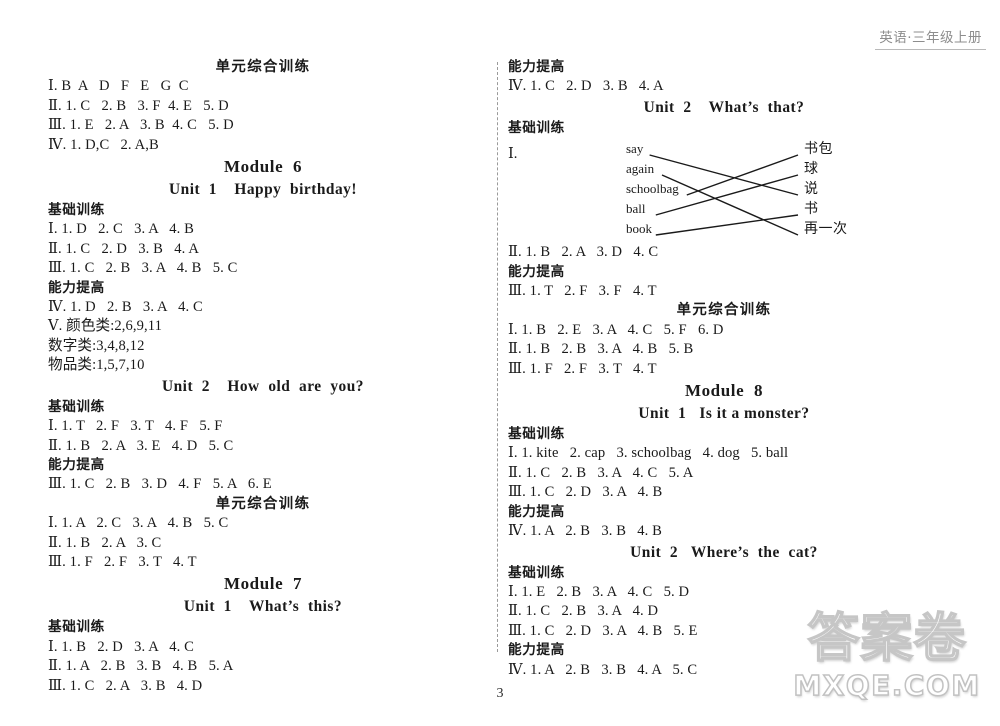 This screenshot has height=726, width=1000. What do you see at coordinates (263, 607) in the screenshot?
I see `answer-line-27: Unit 1 What’s this?` at bounding box center [263, 607].